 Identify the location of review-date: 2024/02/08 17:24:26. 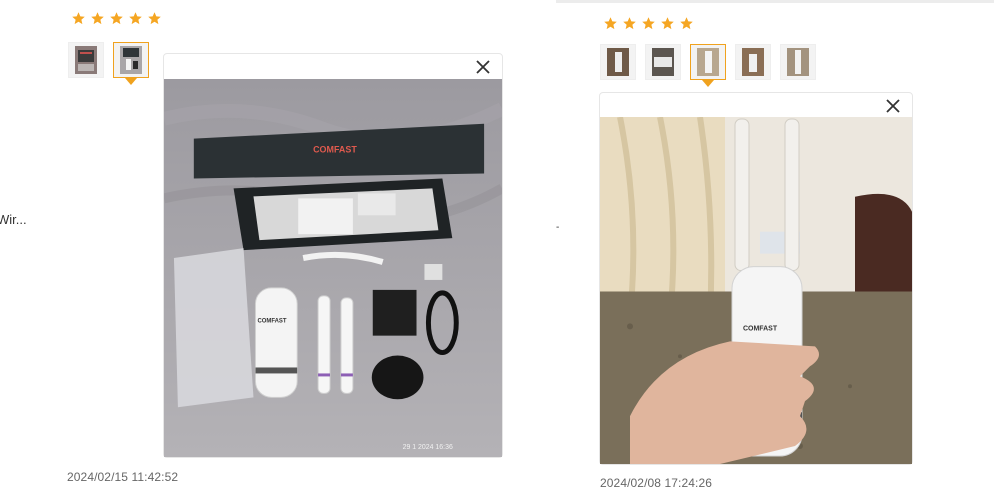
(656, 483).